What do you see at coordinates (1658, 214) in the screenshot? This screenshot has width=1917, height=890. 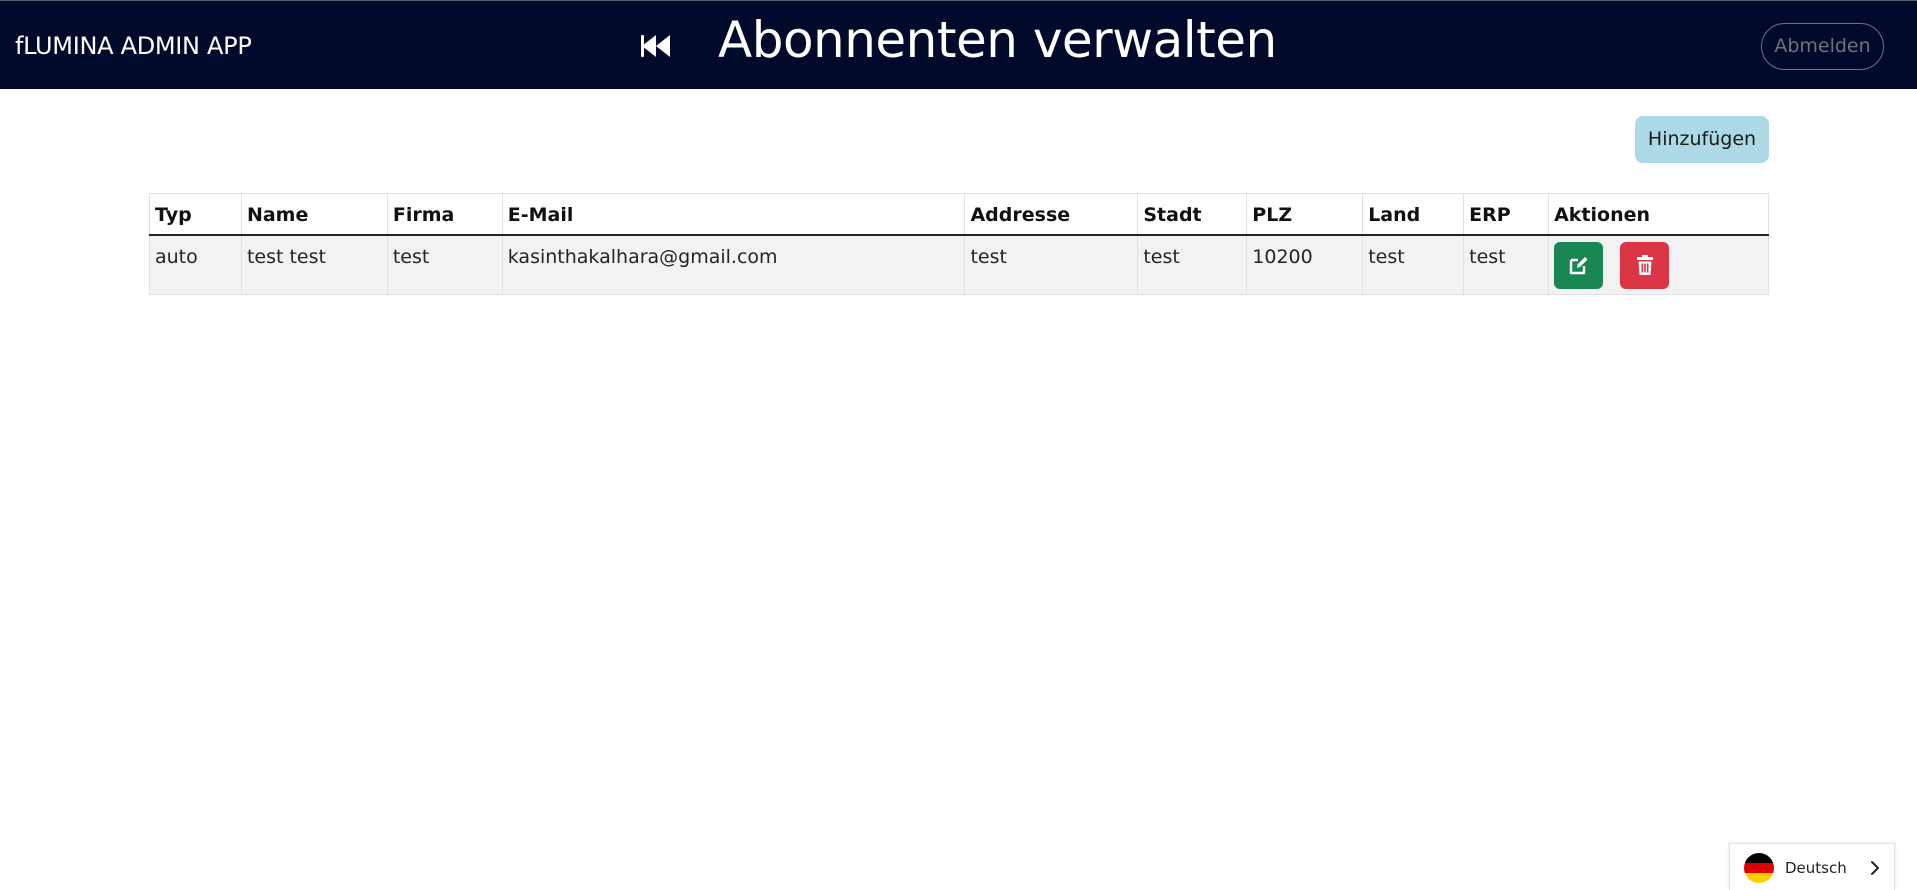 I see `column-header-aktionen: Aktionen` at bounding box center [1658, 214].